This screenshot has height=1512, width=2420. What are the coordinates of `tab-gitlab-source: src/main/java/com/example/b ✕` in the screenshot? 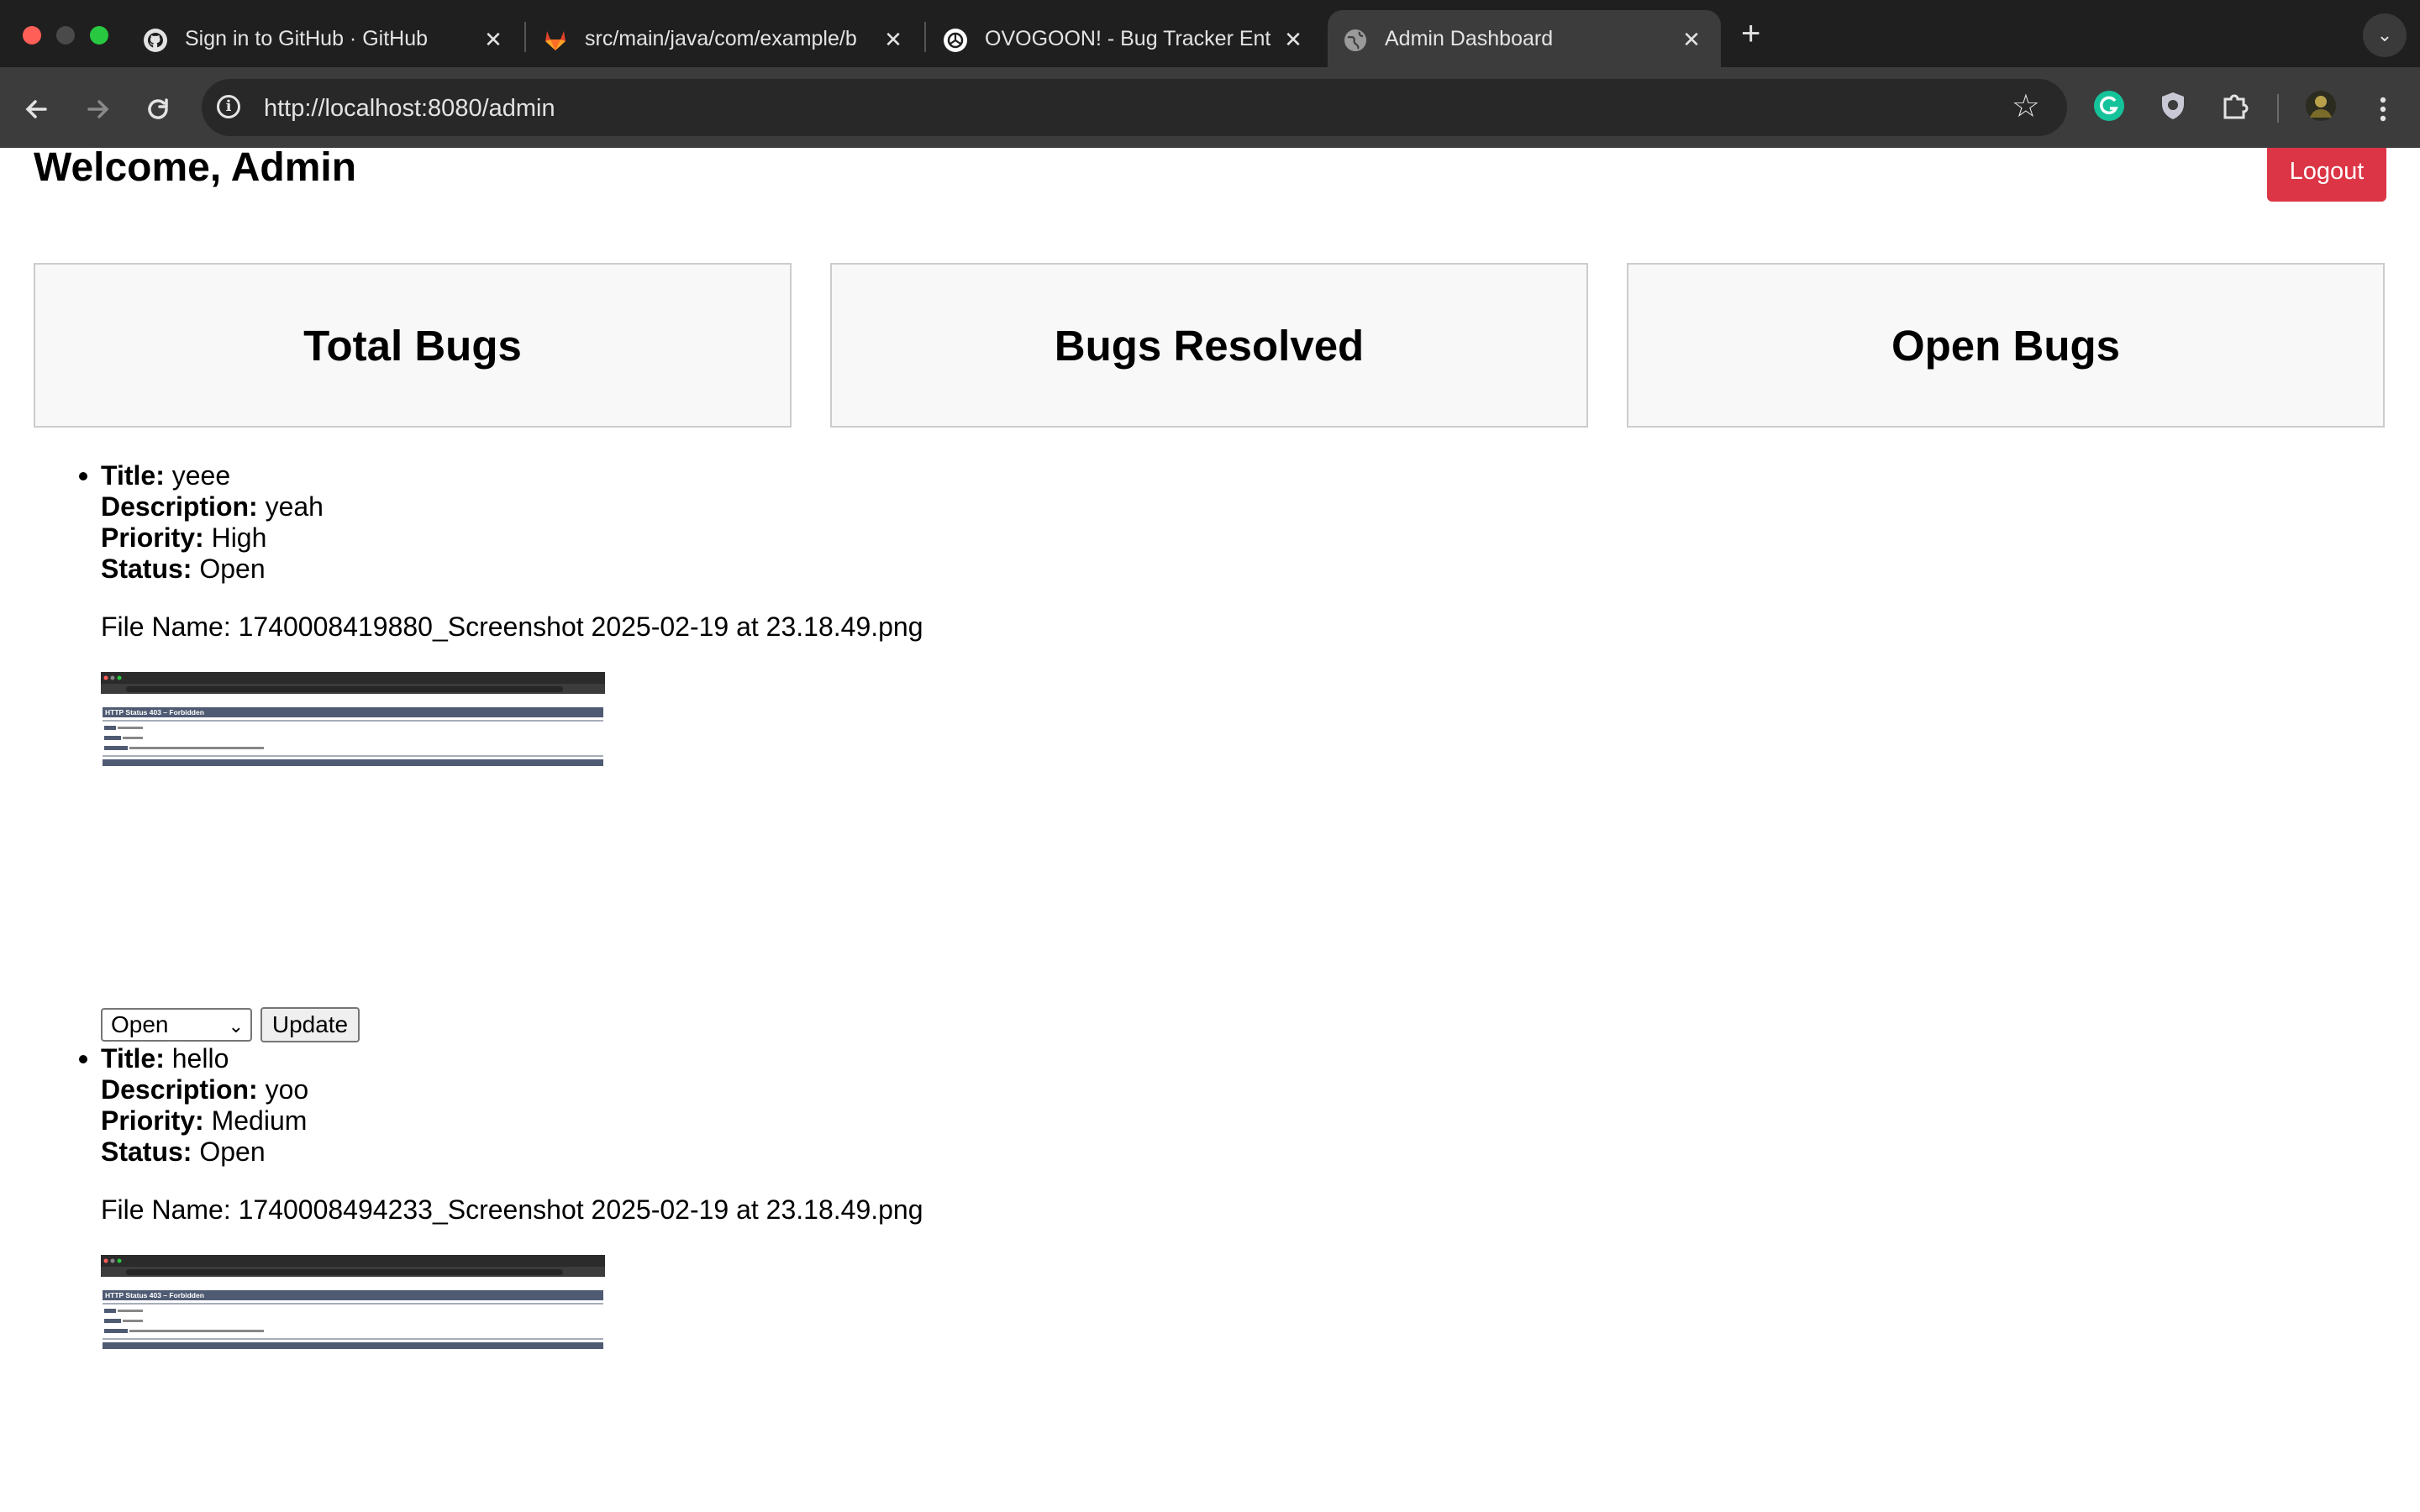 It's located at (722, 38).